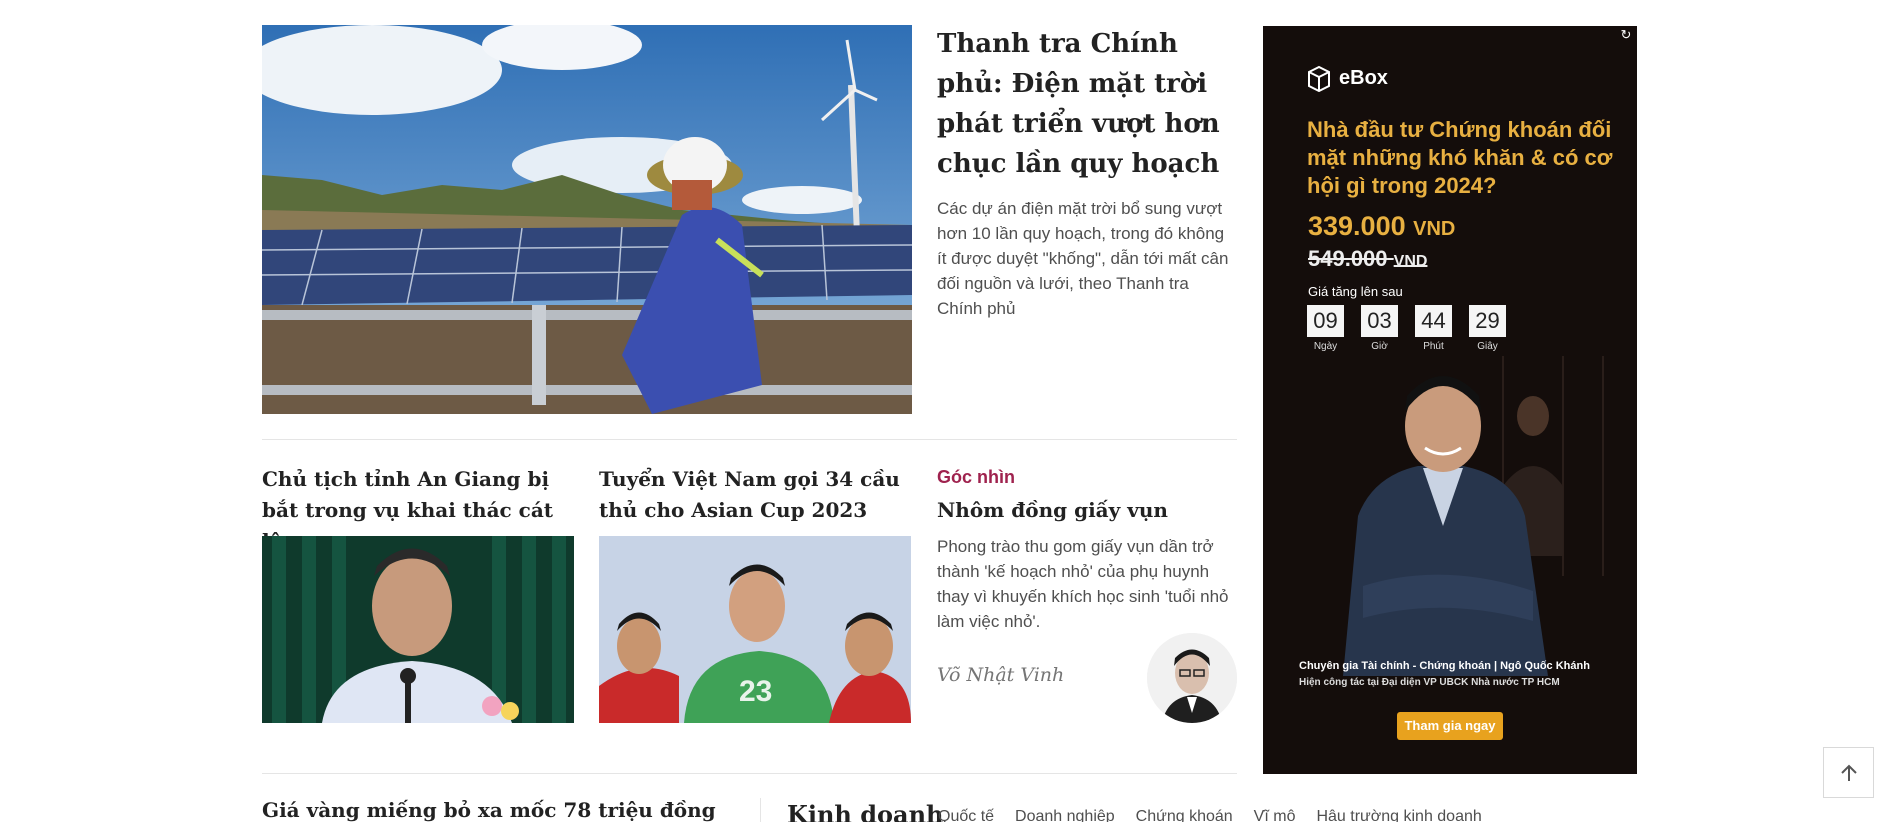 This screenshot has width=1897, height=822. What do you see at coordinates (966, 815) in the screenshot?
I see `section-link-quoc-te: Quốc tế` at bounding box center [966, 815].